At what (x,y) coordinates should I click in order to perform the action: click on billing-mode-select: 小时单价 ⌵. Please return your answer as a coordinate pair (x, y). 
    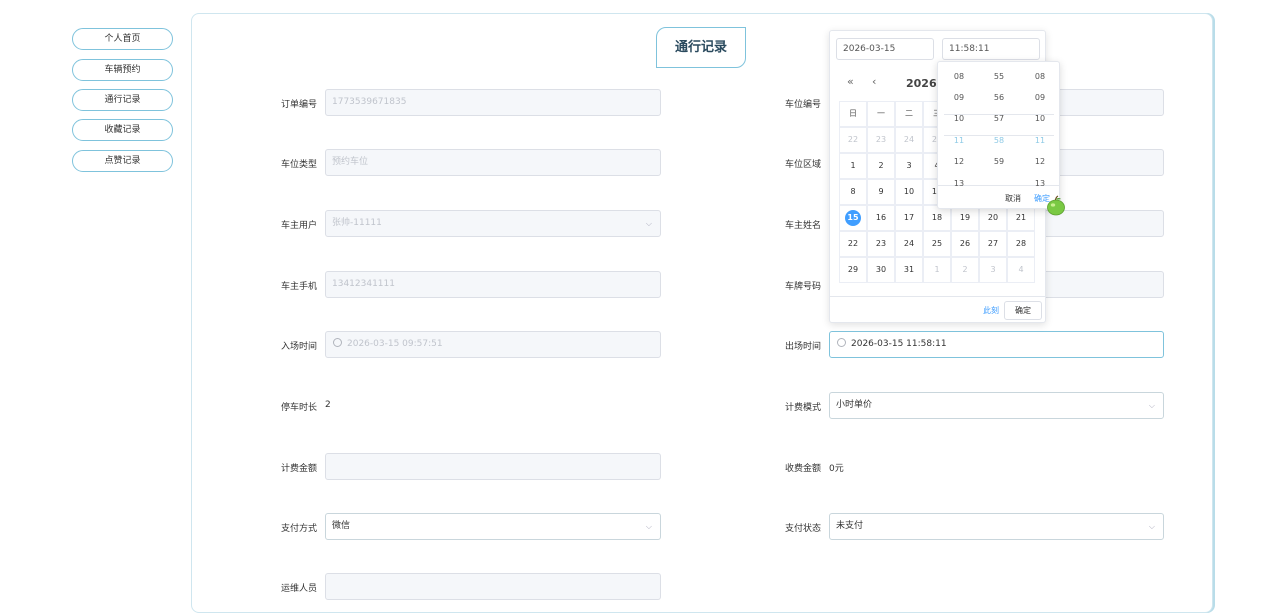
    Looking at the image, I should click on (996, 405).